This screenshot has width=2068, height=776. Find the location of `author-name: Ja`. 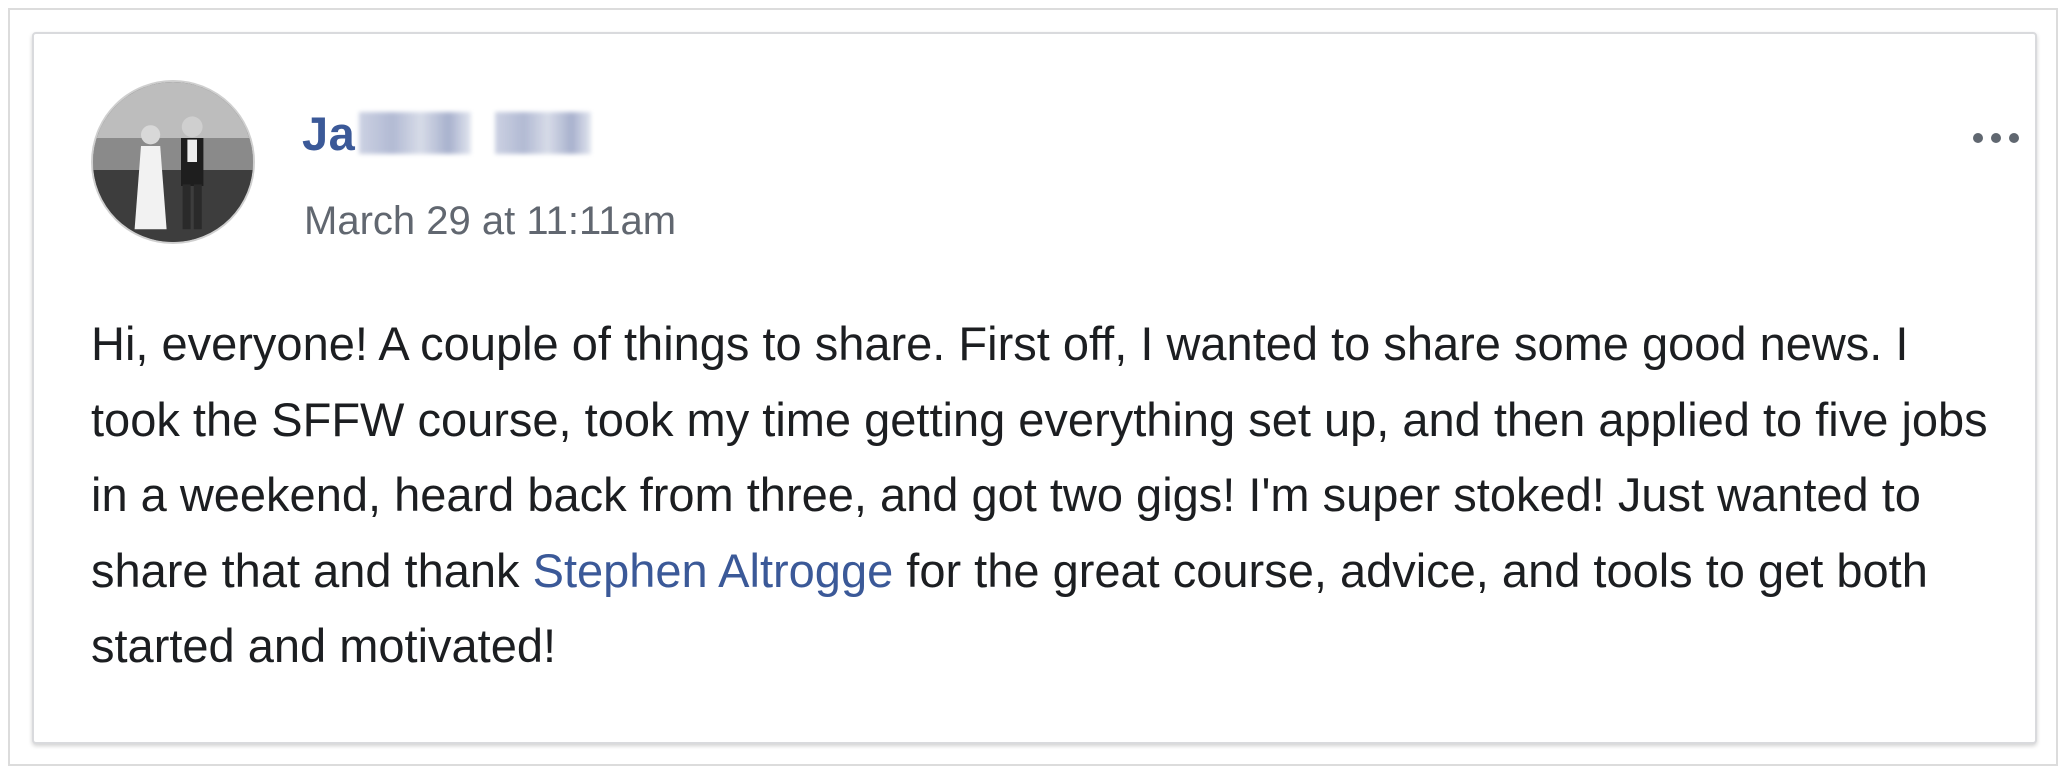

author-name: Ja is located at coordinates (328, 133).